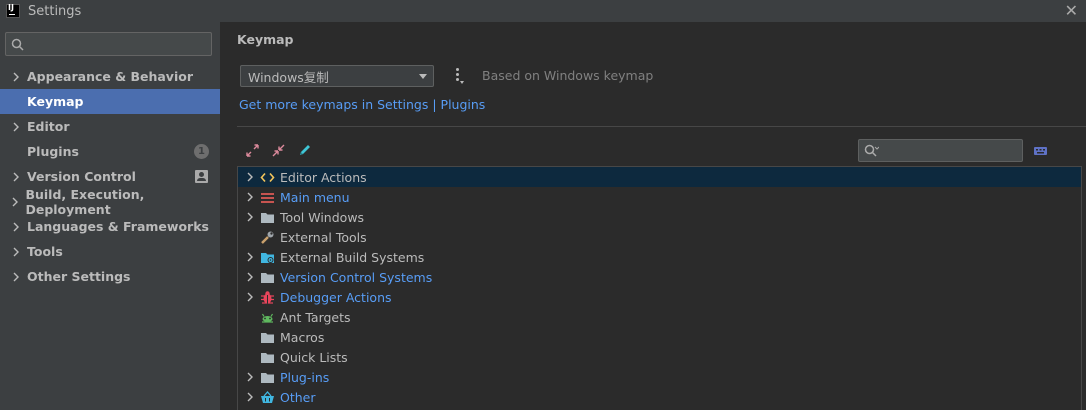 Image resolution: width=1086 pixels, height=410 pixels. I want to click on title-bar: Settings ✕, so click(543, 11).